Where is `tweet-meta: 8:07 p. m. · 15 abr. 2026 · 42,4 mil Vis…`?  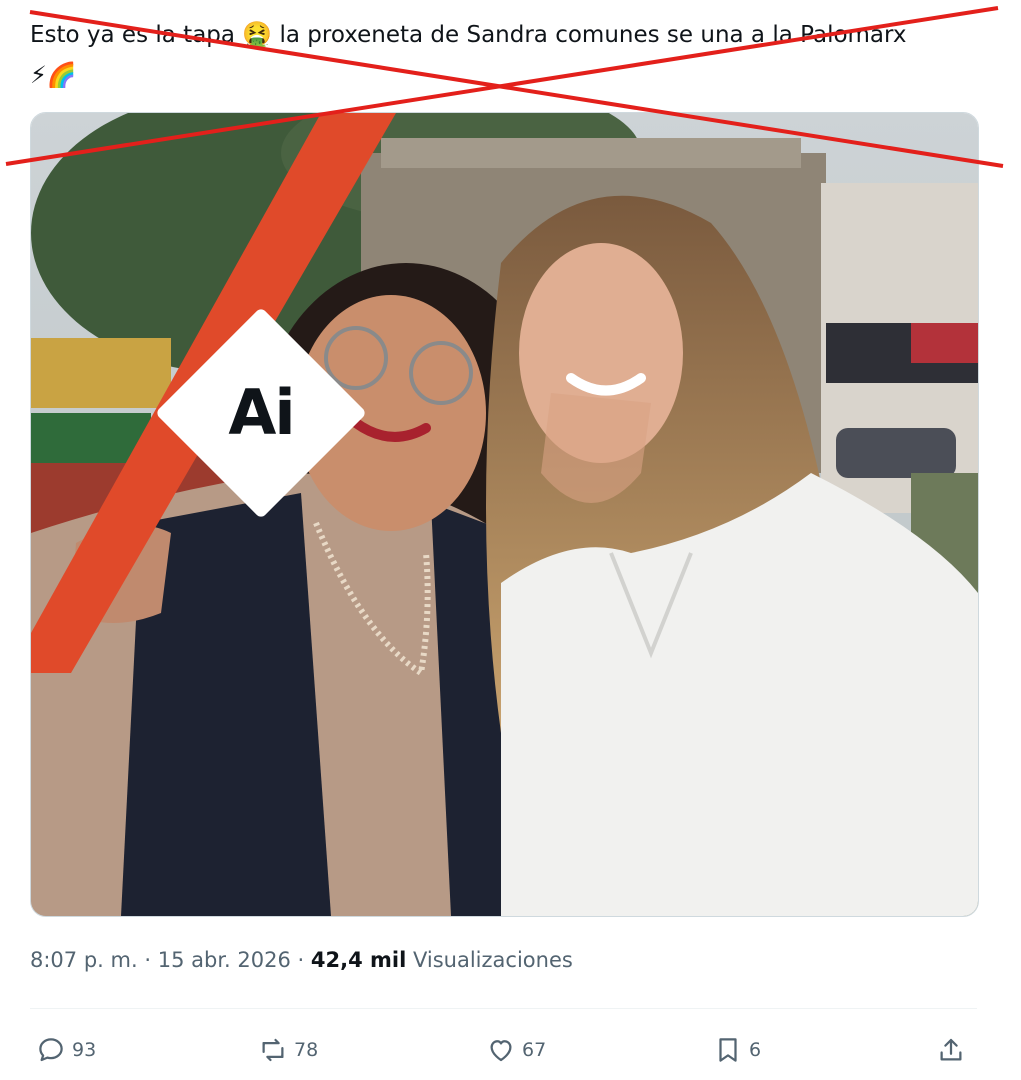
tweet-meta: 8:07 p. m. · 15 abr. 2026 · 42,4 mil Vis… is located at coordinates (301, 960).